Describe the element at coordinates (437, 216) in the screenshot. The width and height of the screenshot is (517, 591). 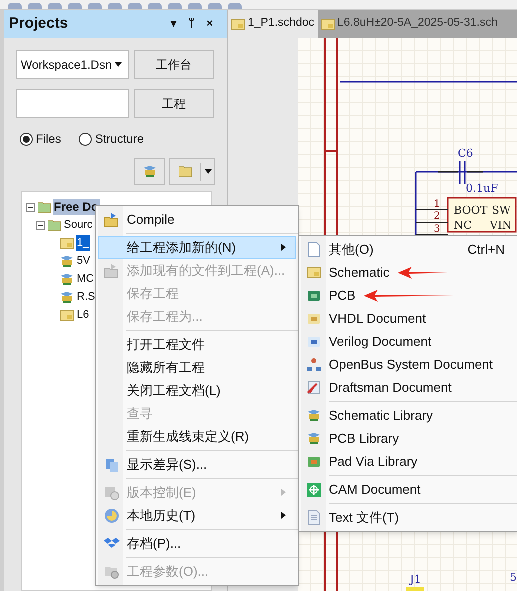
I see `pin-number: 2` at that location.